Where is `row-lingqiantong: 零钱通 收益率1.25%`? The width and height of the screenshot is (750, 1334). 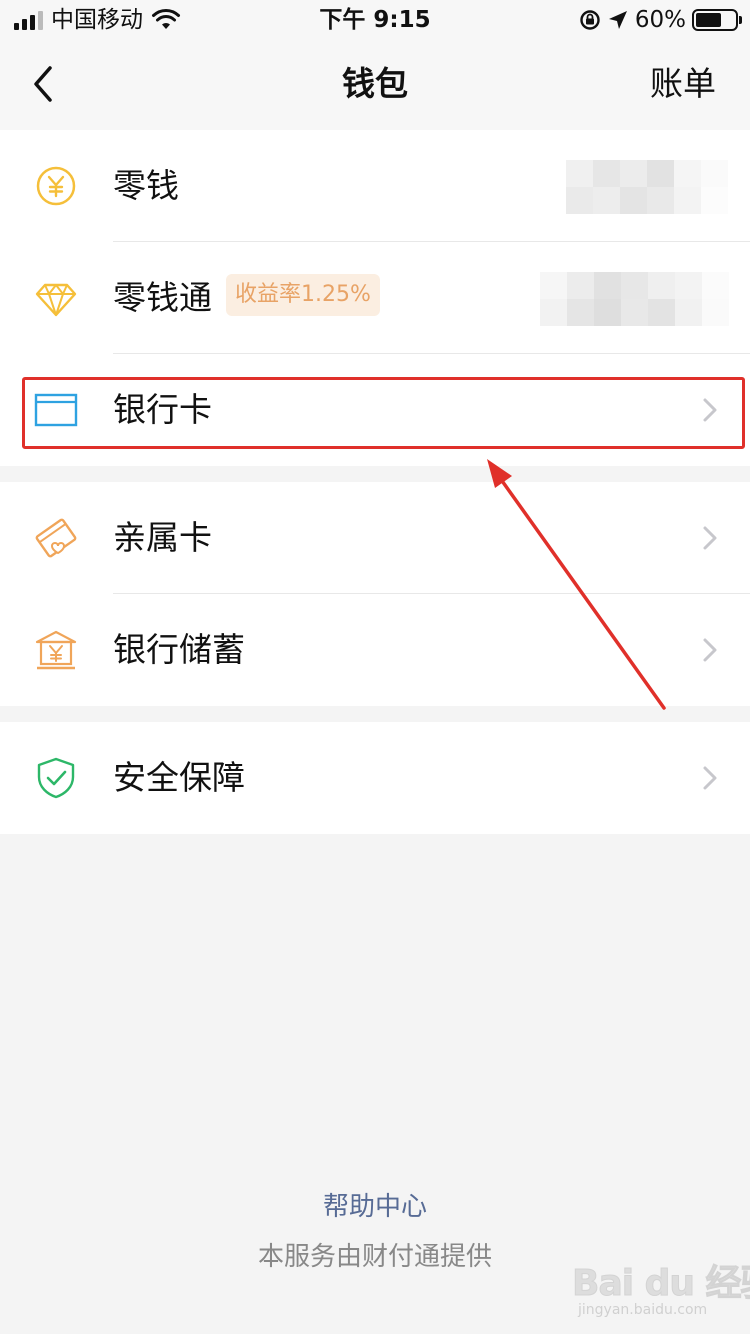
row-lingqiantong: 零钱通 收益率1.25% is located at coordinates (375, 298).